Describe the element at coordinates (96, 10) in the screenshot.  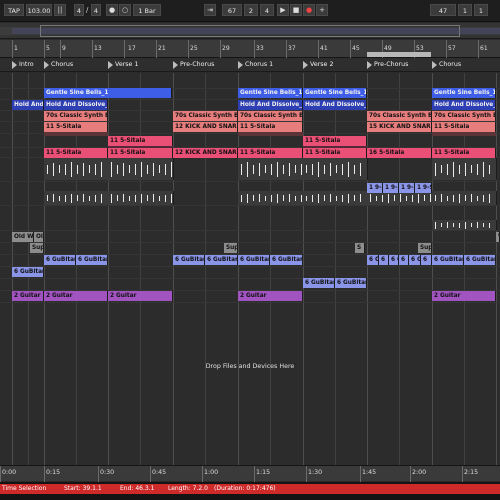
I see `meter-denominator: 4` at that location.